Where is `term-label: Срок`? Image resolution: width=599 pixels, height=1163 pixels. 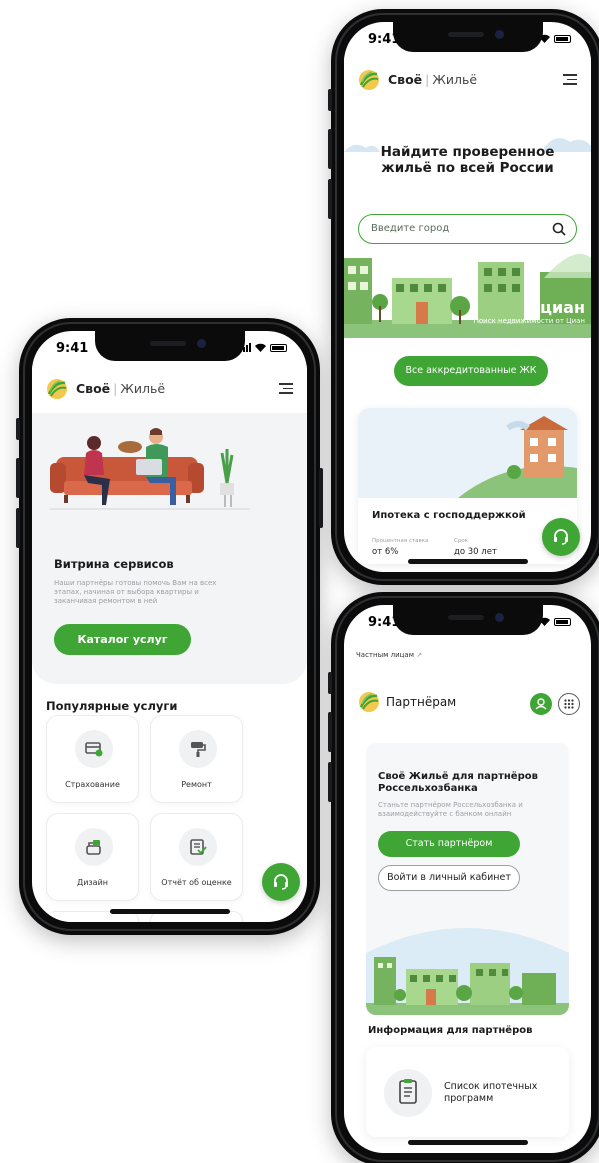 term-label: Срок is located at coordinates (461, 541).